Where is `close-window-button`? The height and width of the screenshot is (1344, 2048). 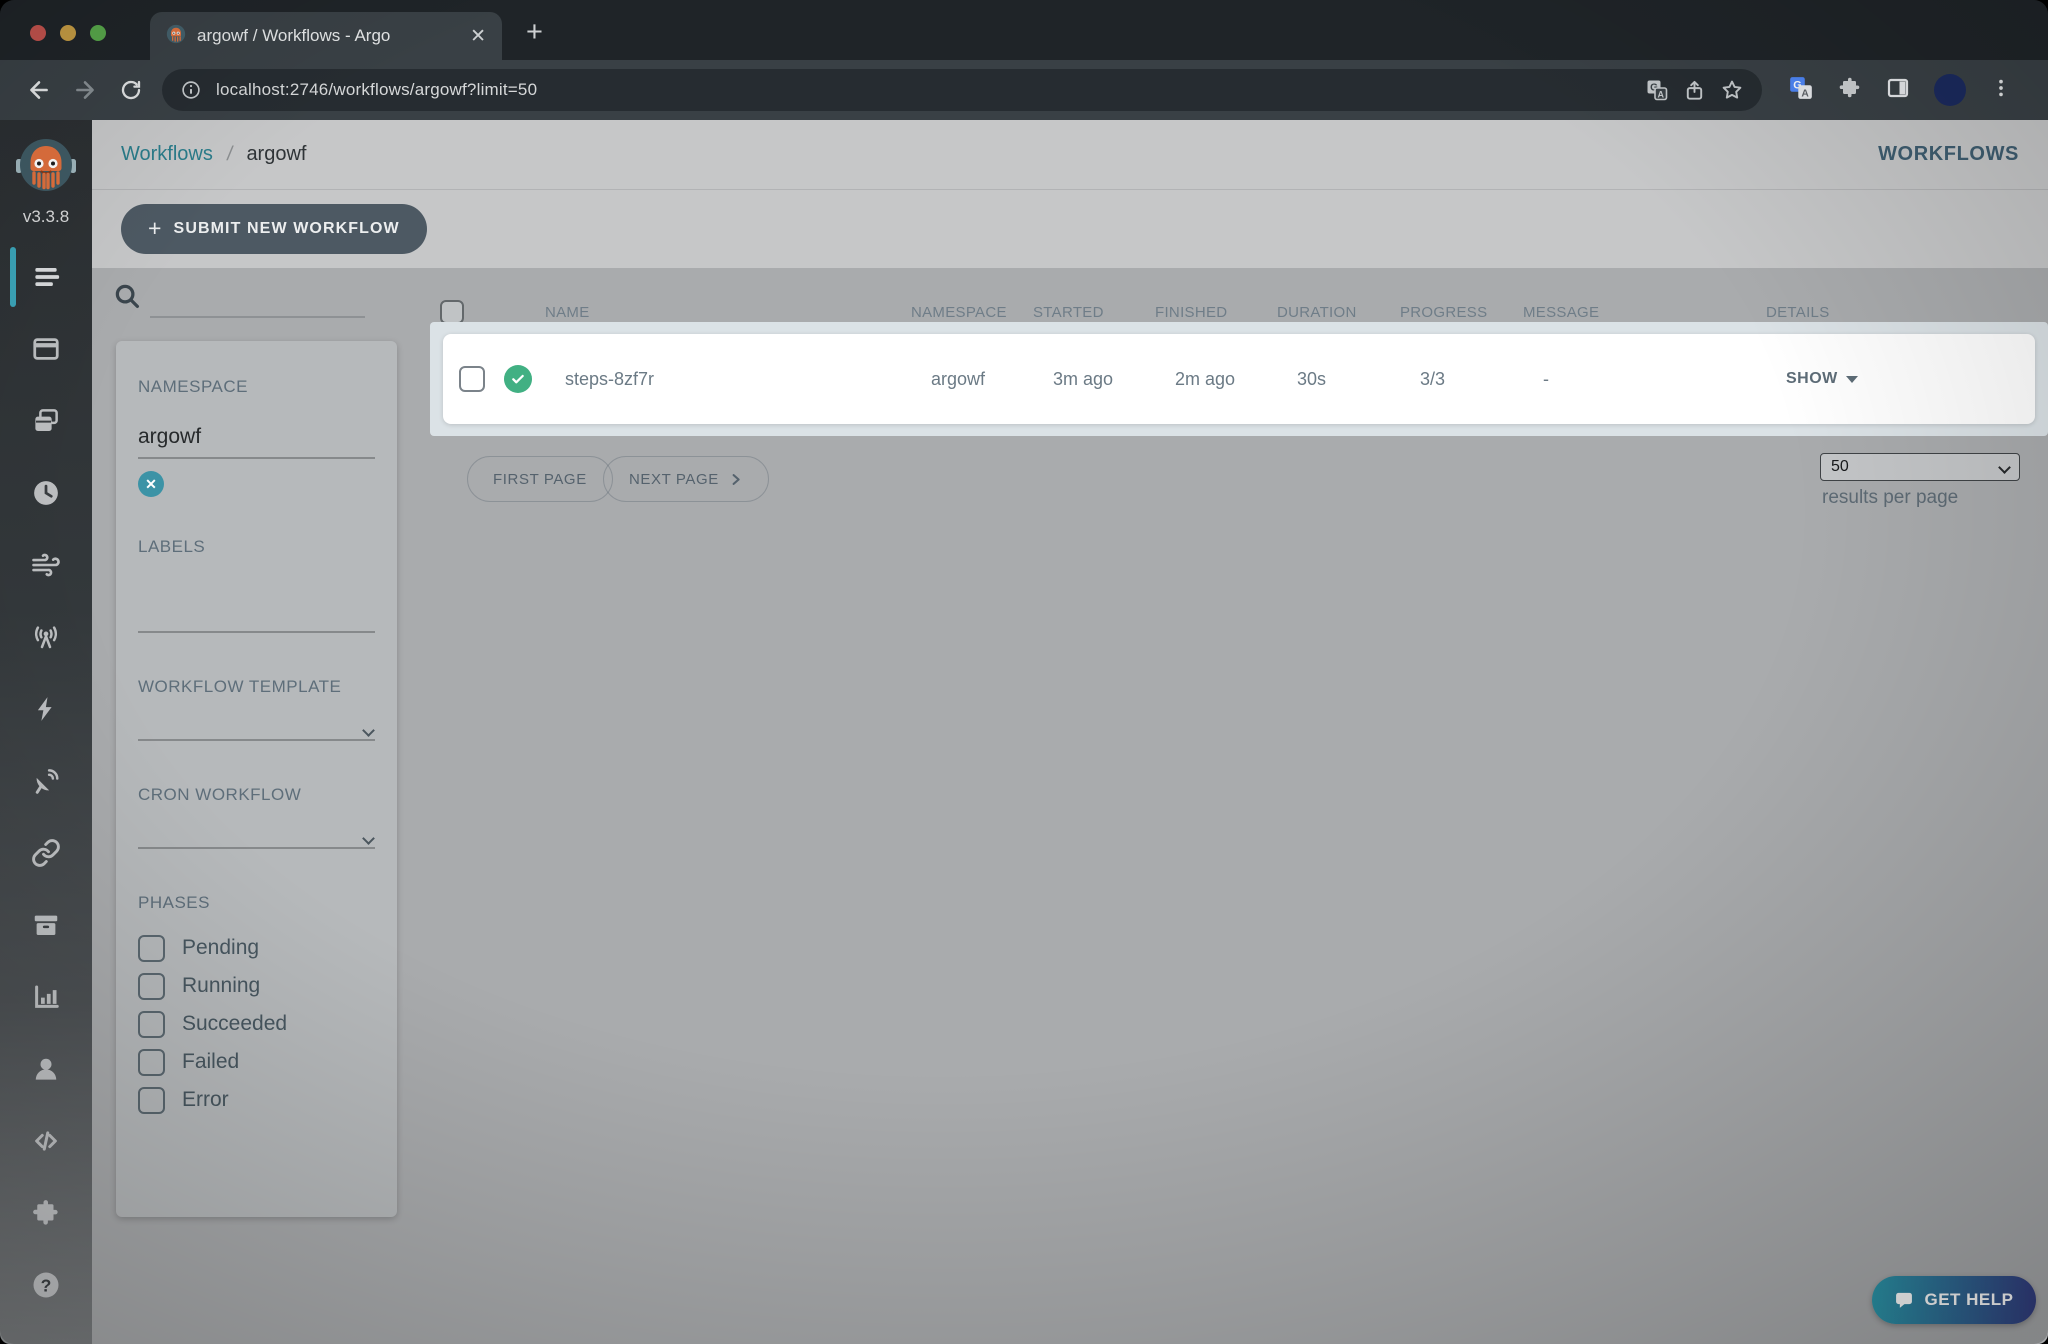
close-window-button is located at coordinates (38, 33).